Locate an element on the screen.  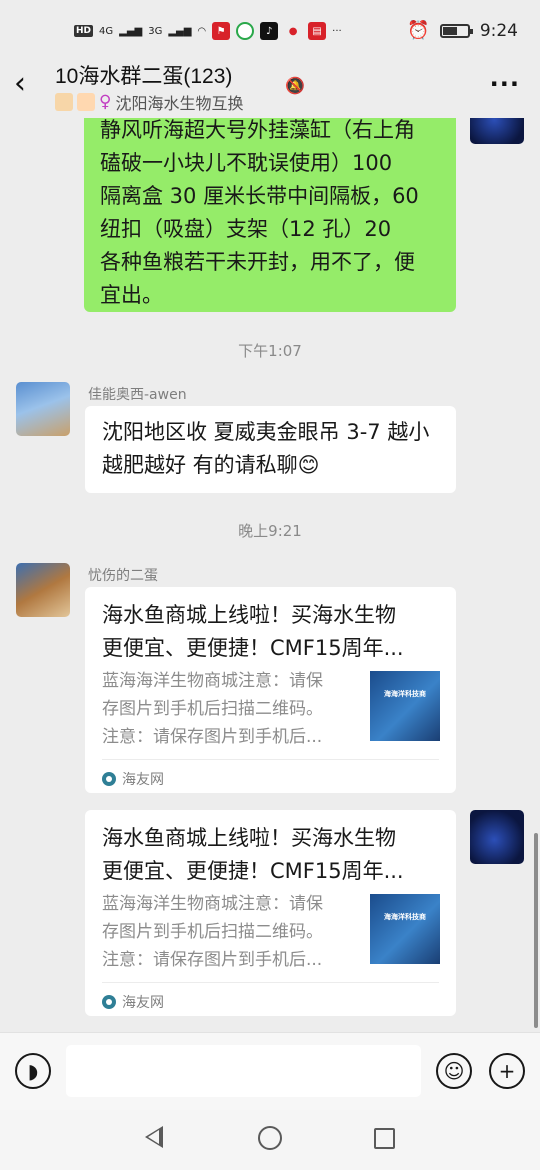
status-icons: HD 4G ▂▄▆ 3G ▂▄▆ ◠ ⚑ ♪ ● ▤ ··· is located at coordinates (208, 31).